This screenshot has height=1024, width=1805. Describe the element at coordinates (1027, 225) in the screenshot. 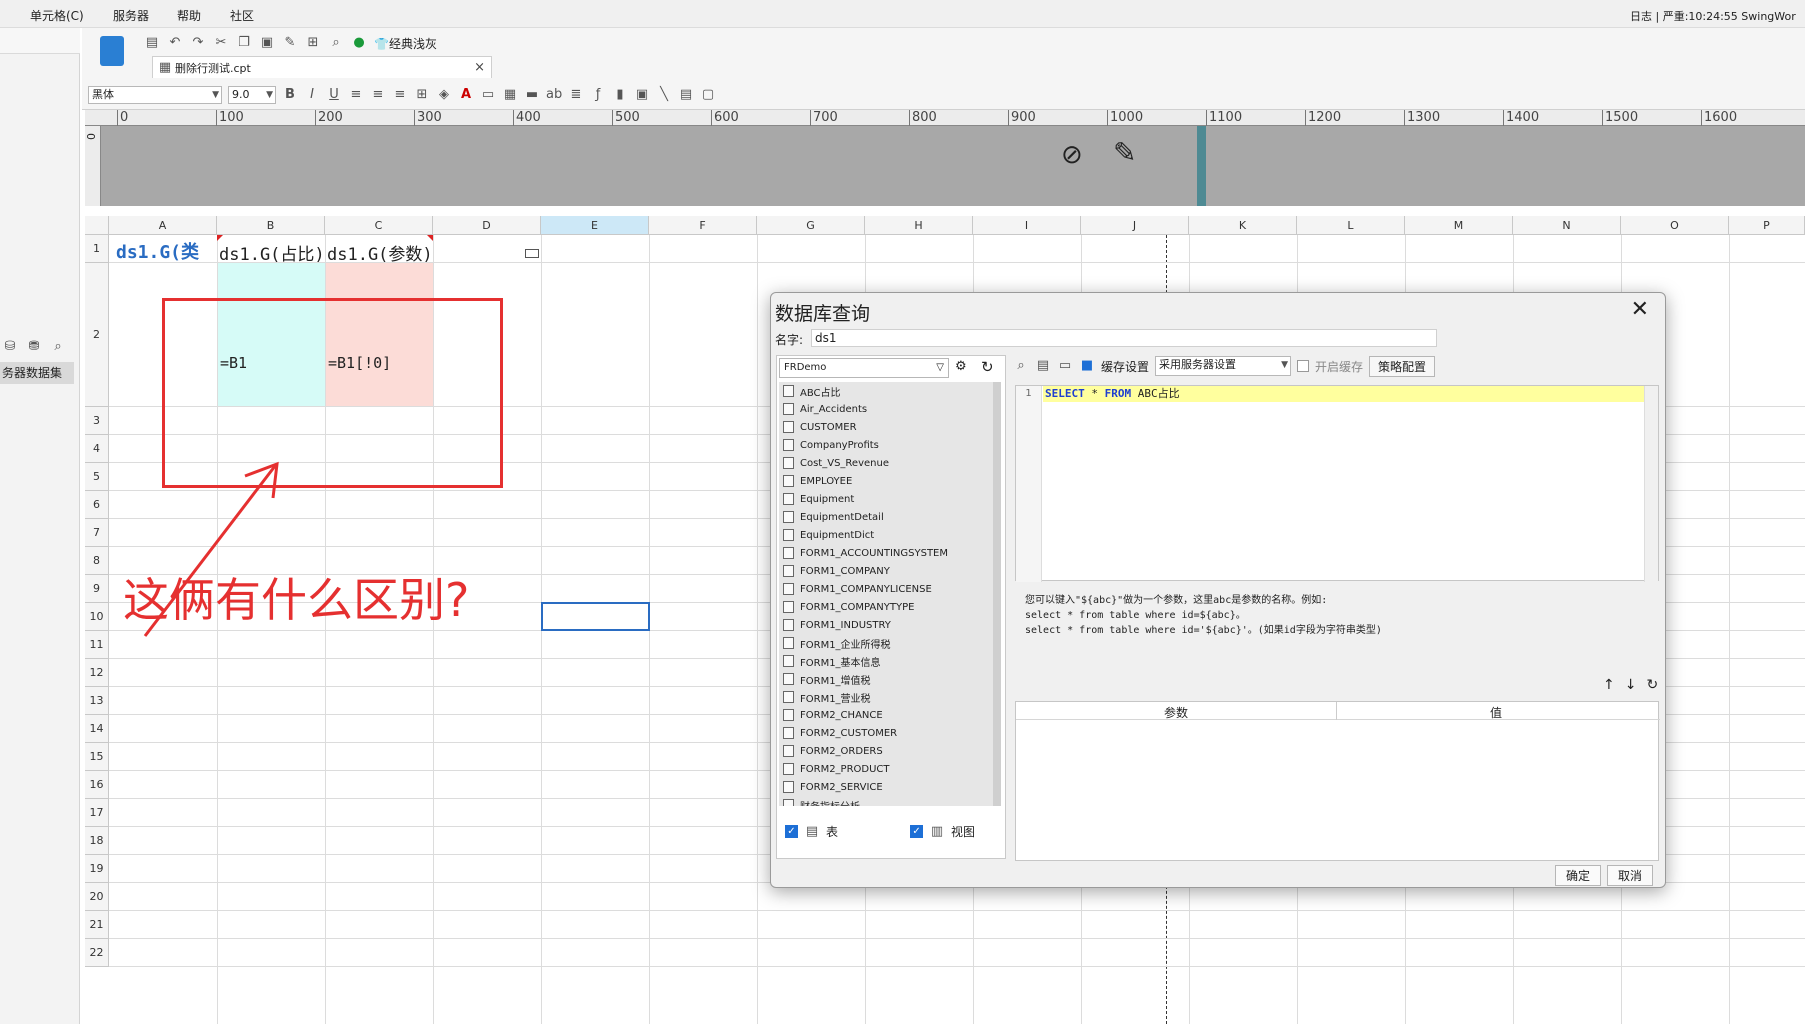

I see `column-header: I` at that location.